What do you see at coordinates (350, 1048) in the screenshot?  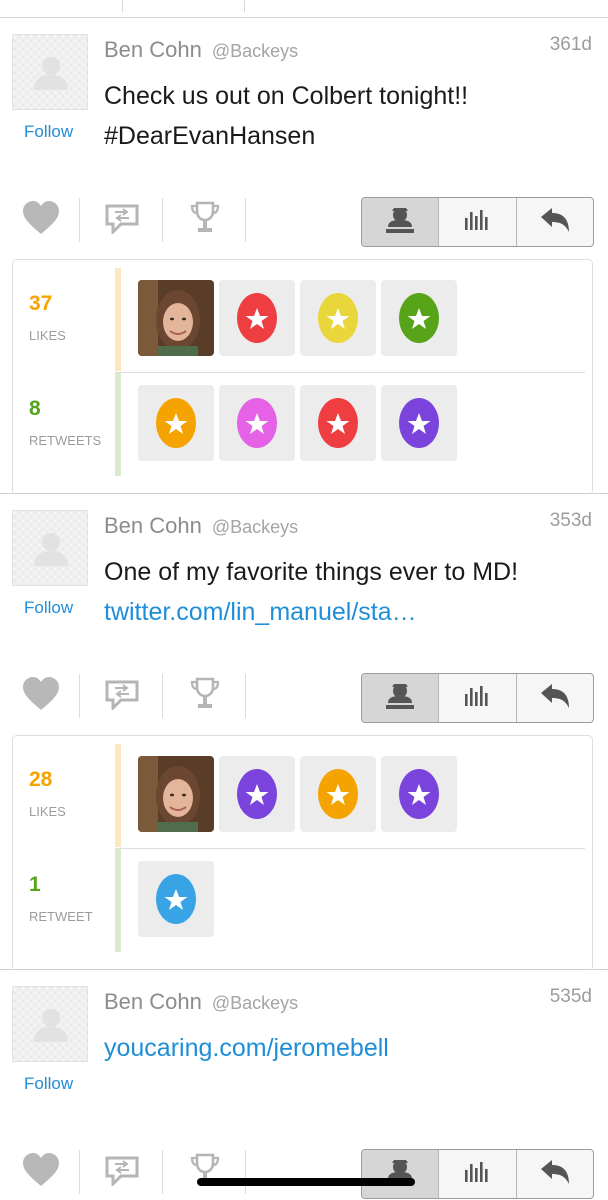 I see `tweet-link: youcaring.com/jeromebell` at bounding box center [350, 1048].